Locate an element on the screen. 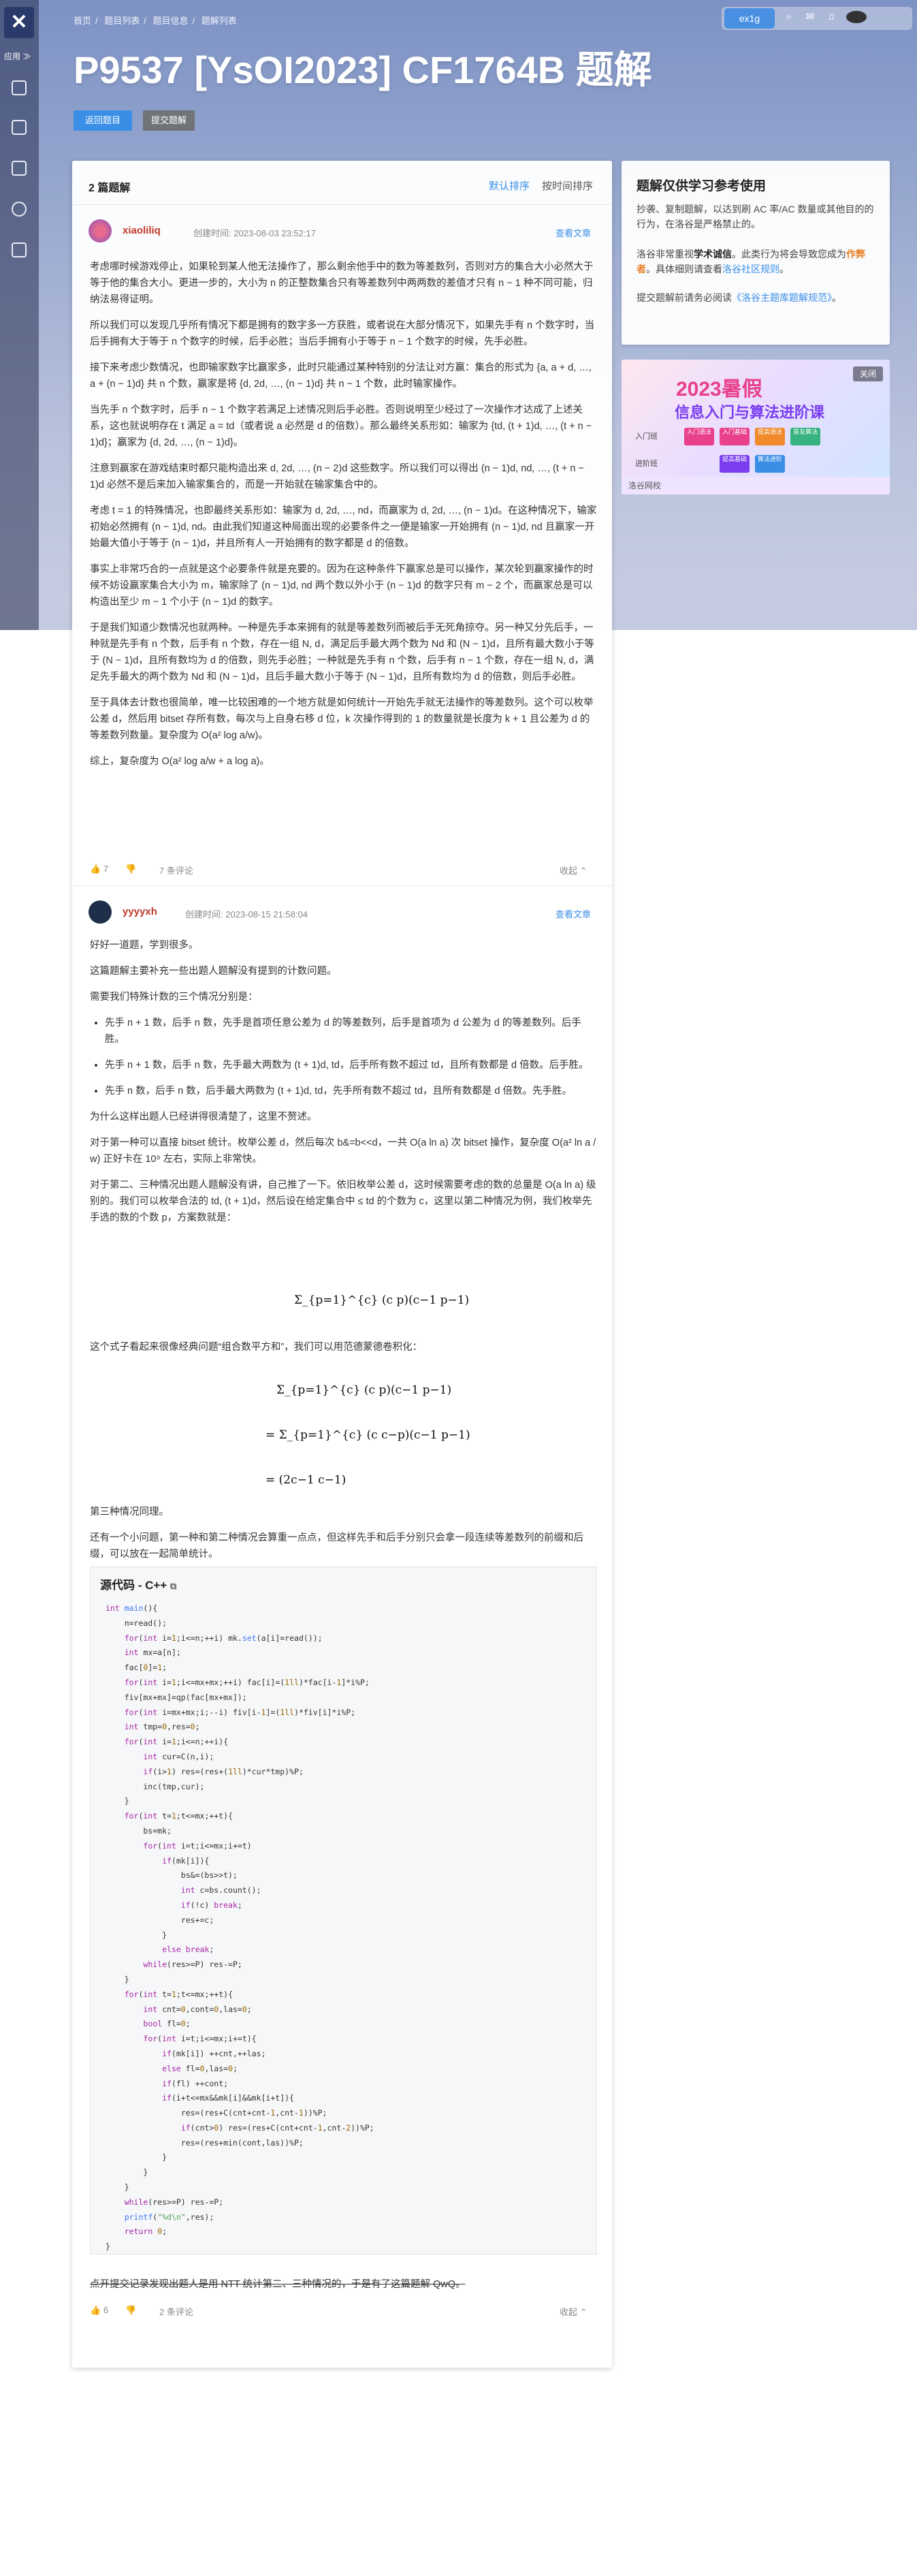 Image resolution: width=917 pixels, height=2576 pixels. stats-icon is located at coordinates (19, 168).